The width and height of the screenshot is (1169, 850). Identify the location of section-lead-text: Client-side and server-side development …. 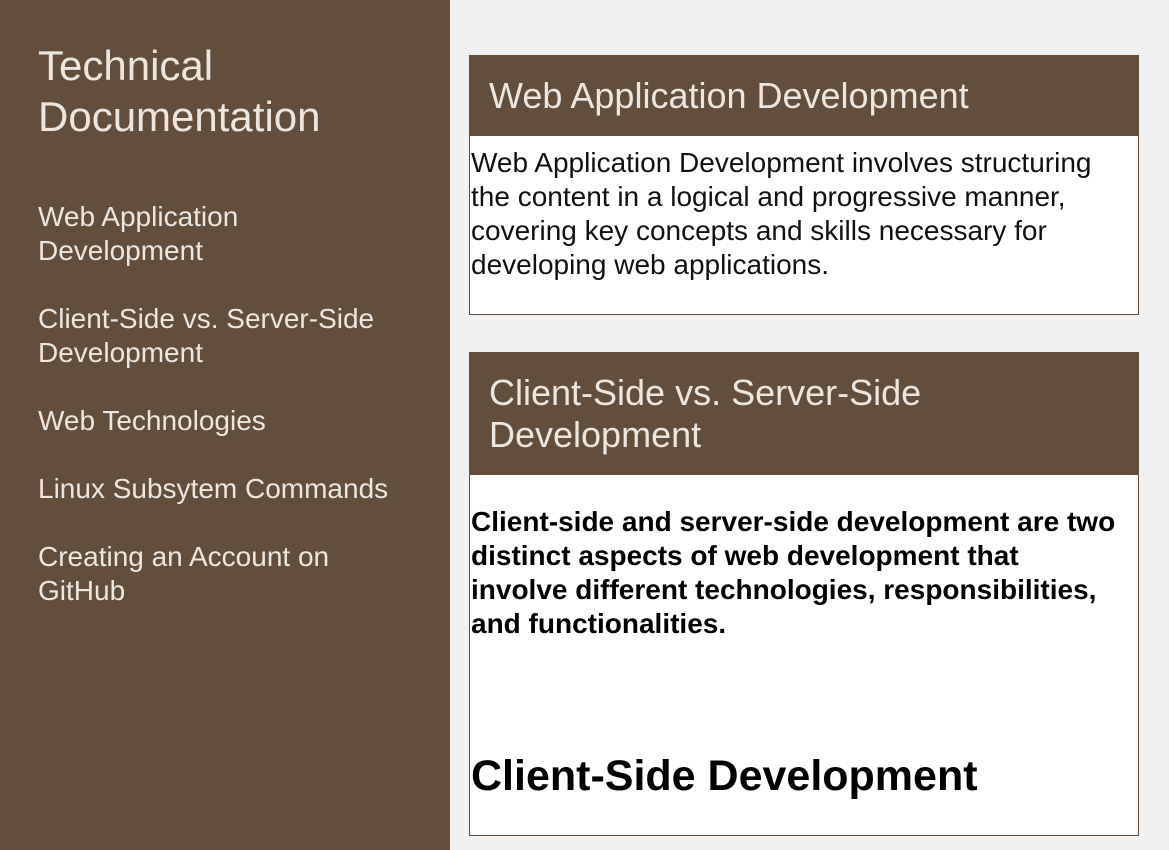
(793, 572).